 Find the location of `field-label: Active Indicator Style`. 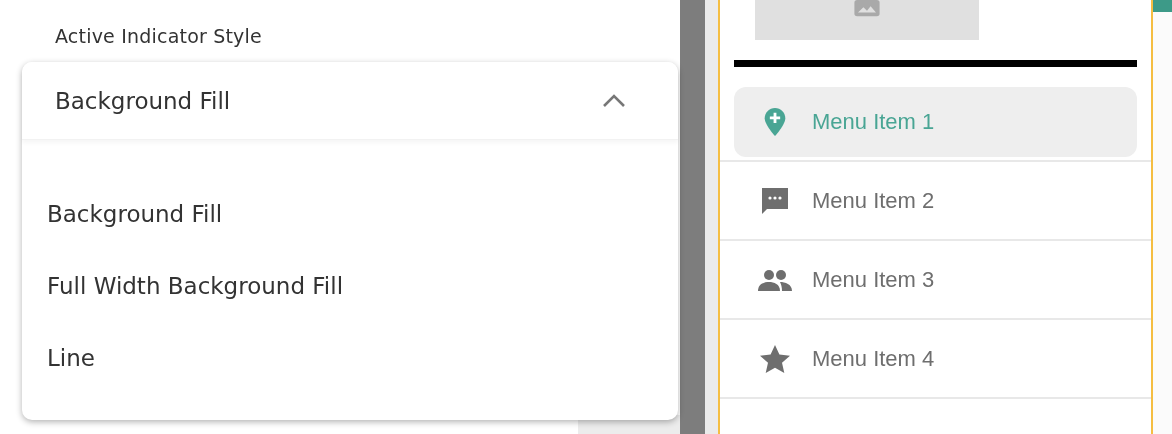

field-label: Active Indicator Style is located at coordinates (158, 36).